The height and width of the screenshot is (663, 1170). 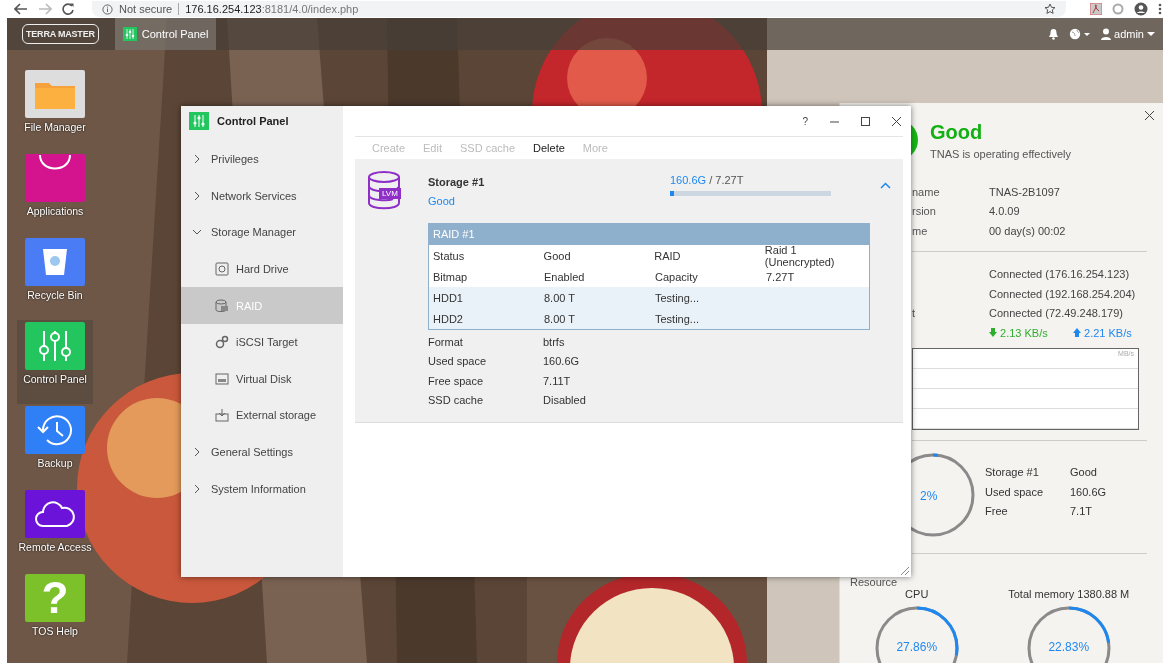 What do you see at coordinates (55, 194) in the screenshot?
I see `desktop-shortcut: Applications` at bounding box center [55, 194].